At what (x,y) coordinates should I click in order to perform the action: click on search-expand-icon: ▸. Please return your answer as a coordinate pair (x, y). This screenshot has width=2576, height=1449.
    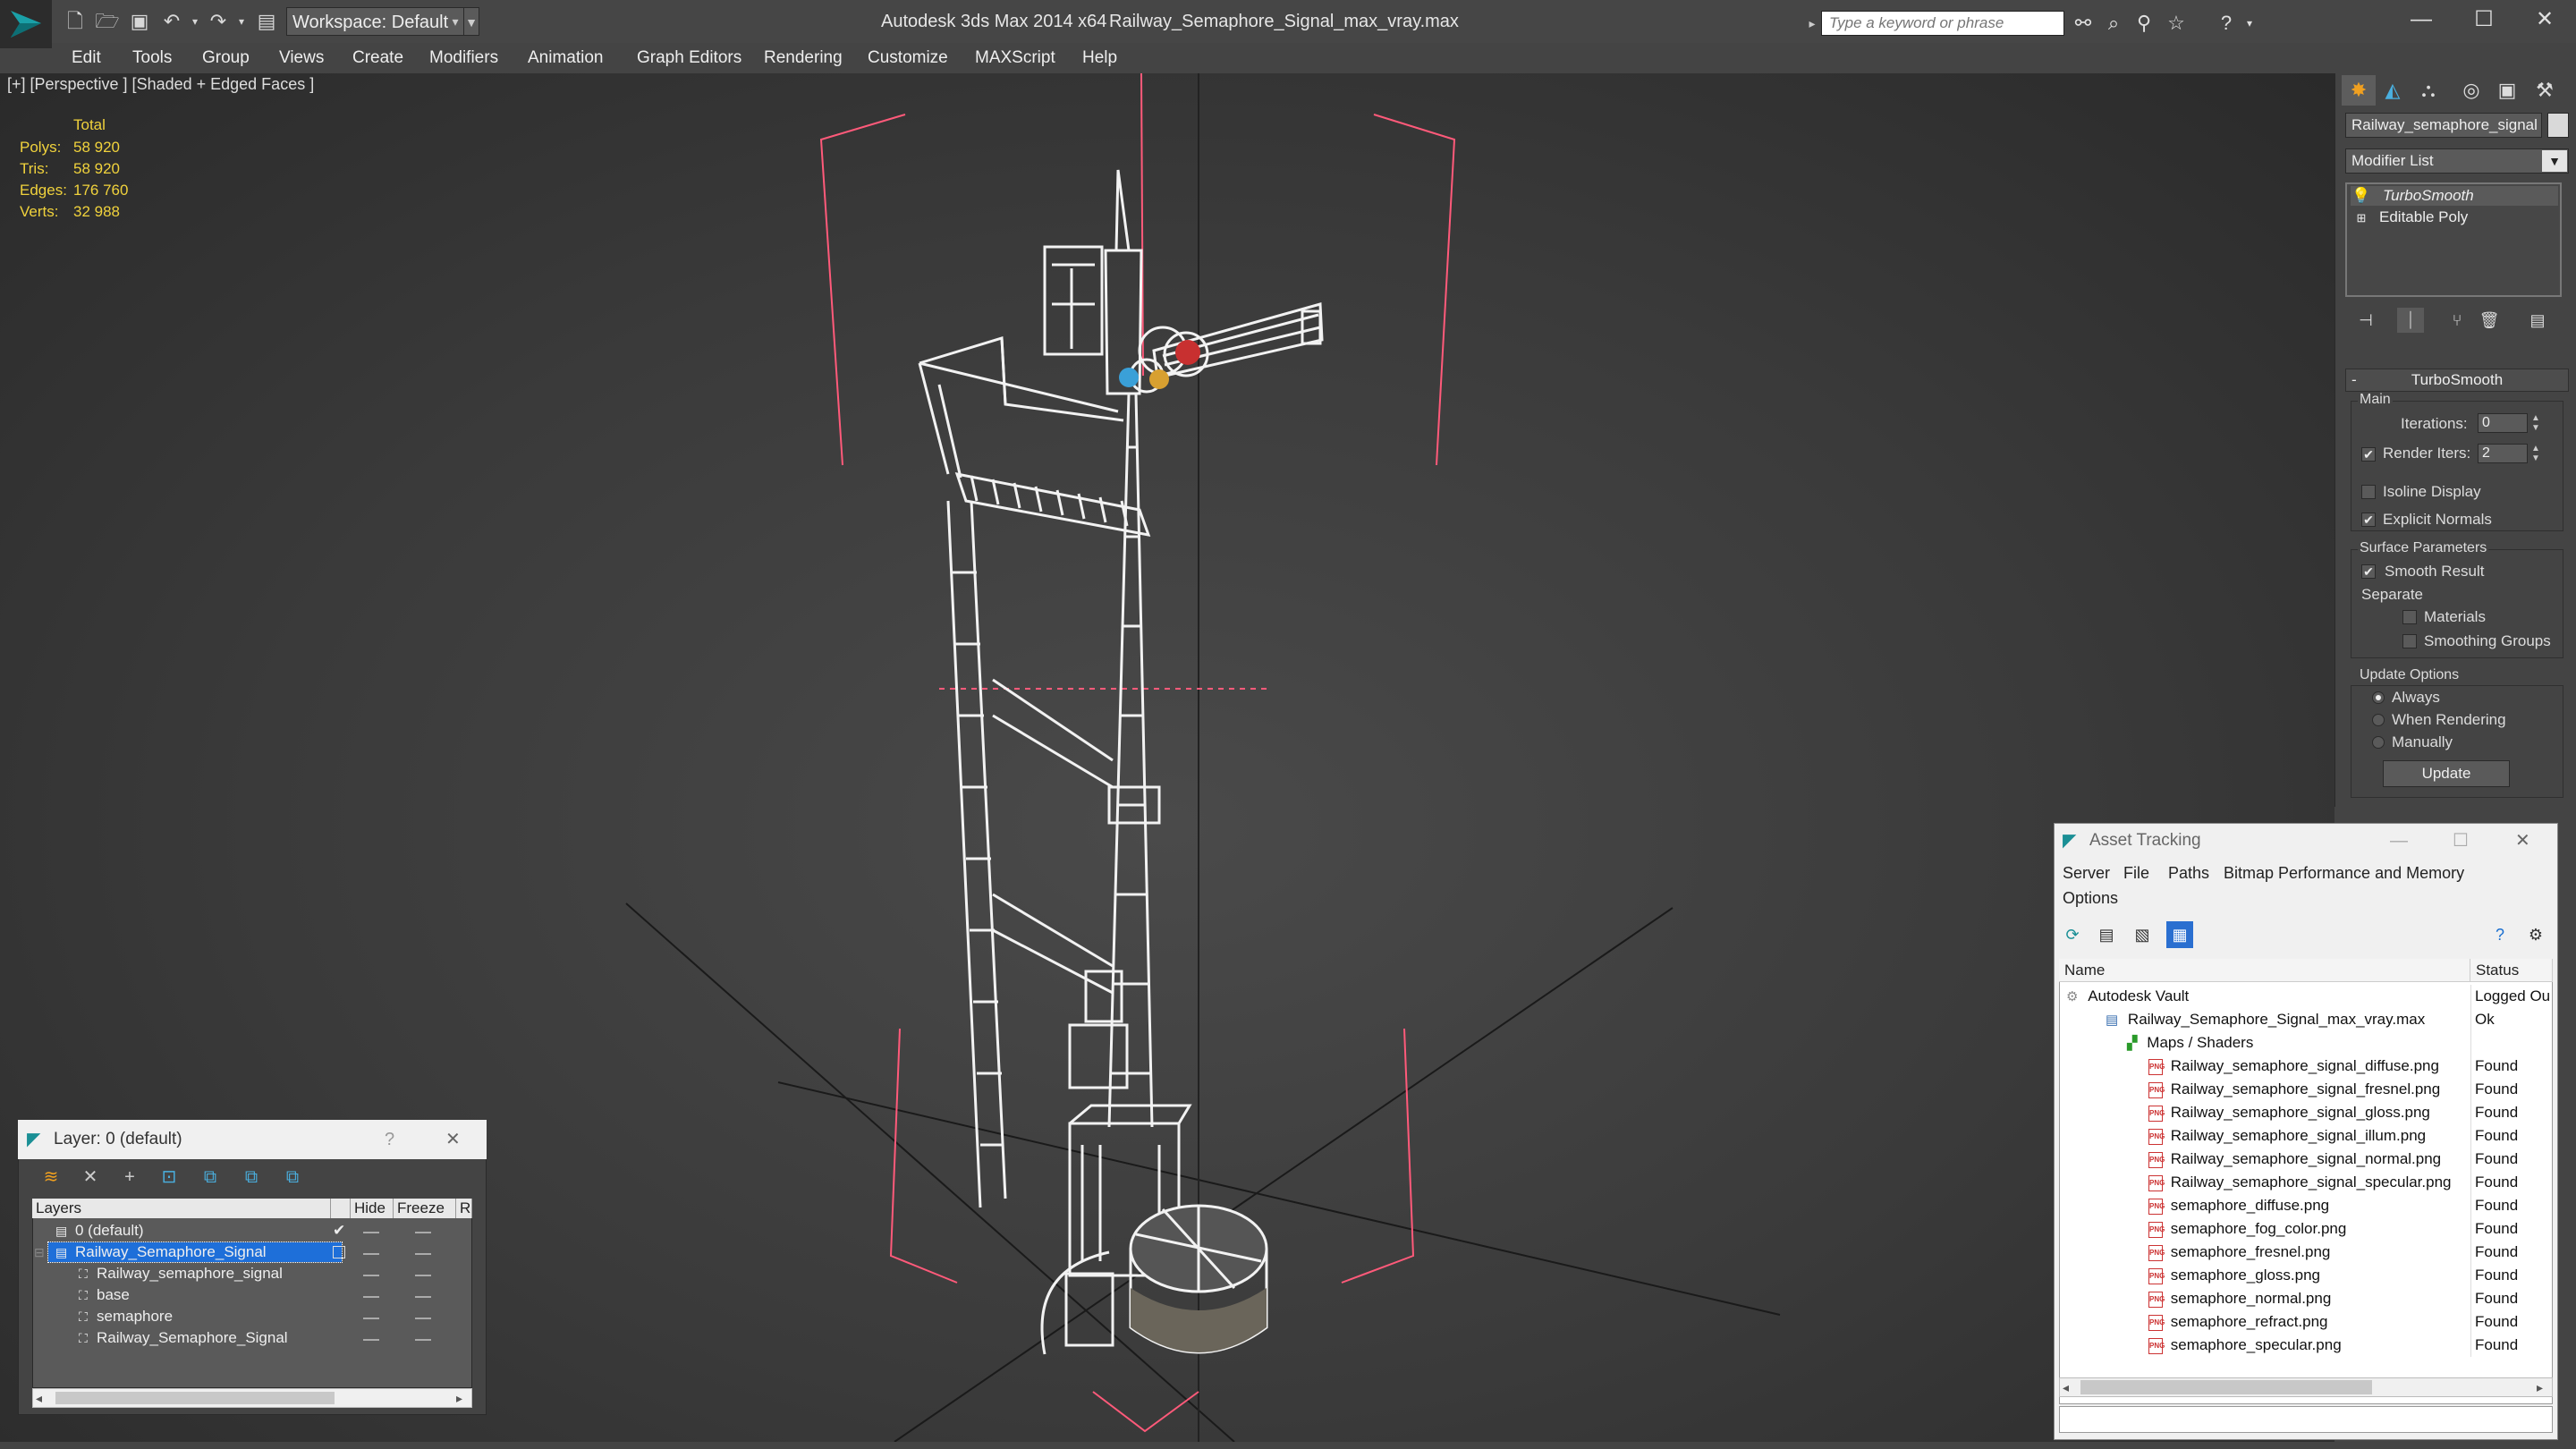
    Looking at the image, I should click on (1812, 23).